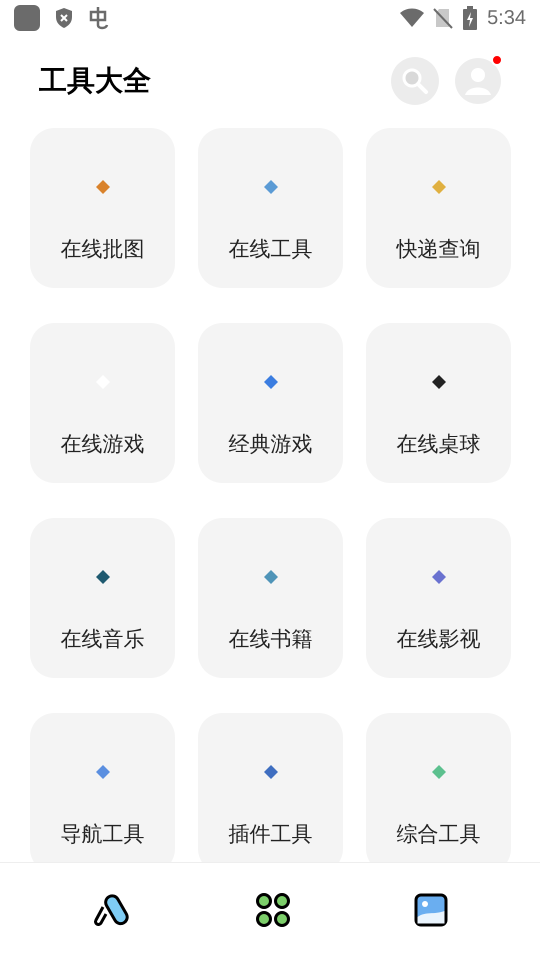 This screenshot has height=960, width=540. I want to click on no-sim-icon, so click(443, 18).